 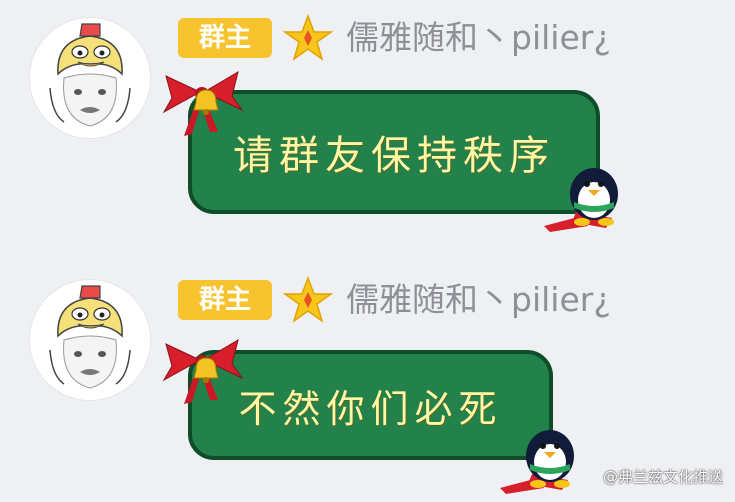 I want to click on watermark: @弗兰兹文化推送, so click(x=662, y=477).